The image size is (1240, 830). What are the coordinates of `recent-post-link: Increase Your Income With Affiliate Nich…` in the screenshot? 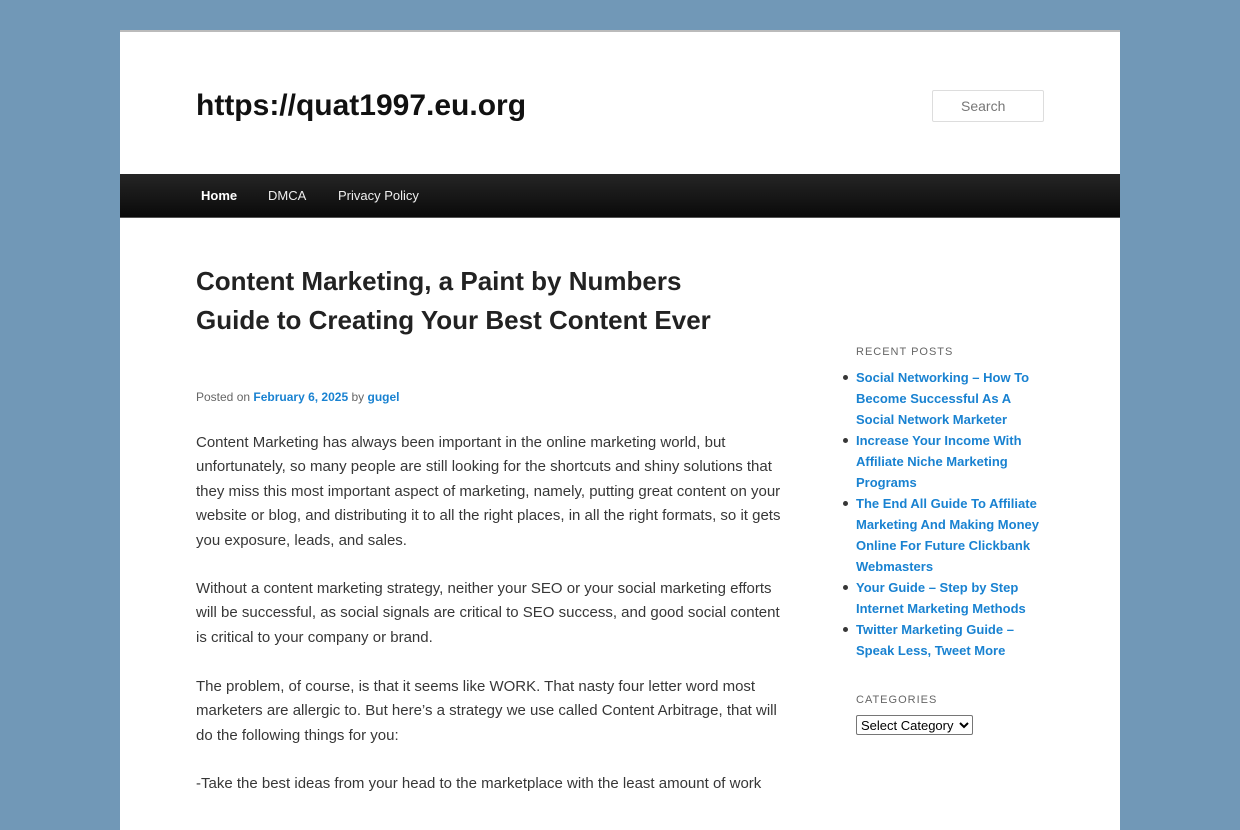 It's located at (939, 461).